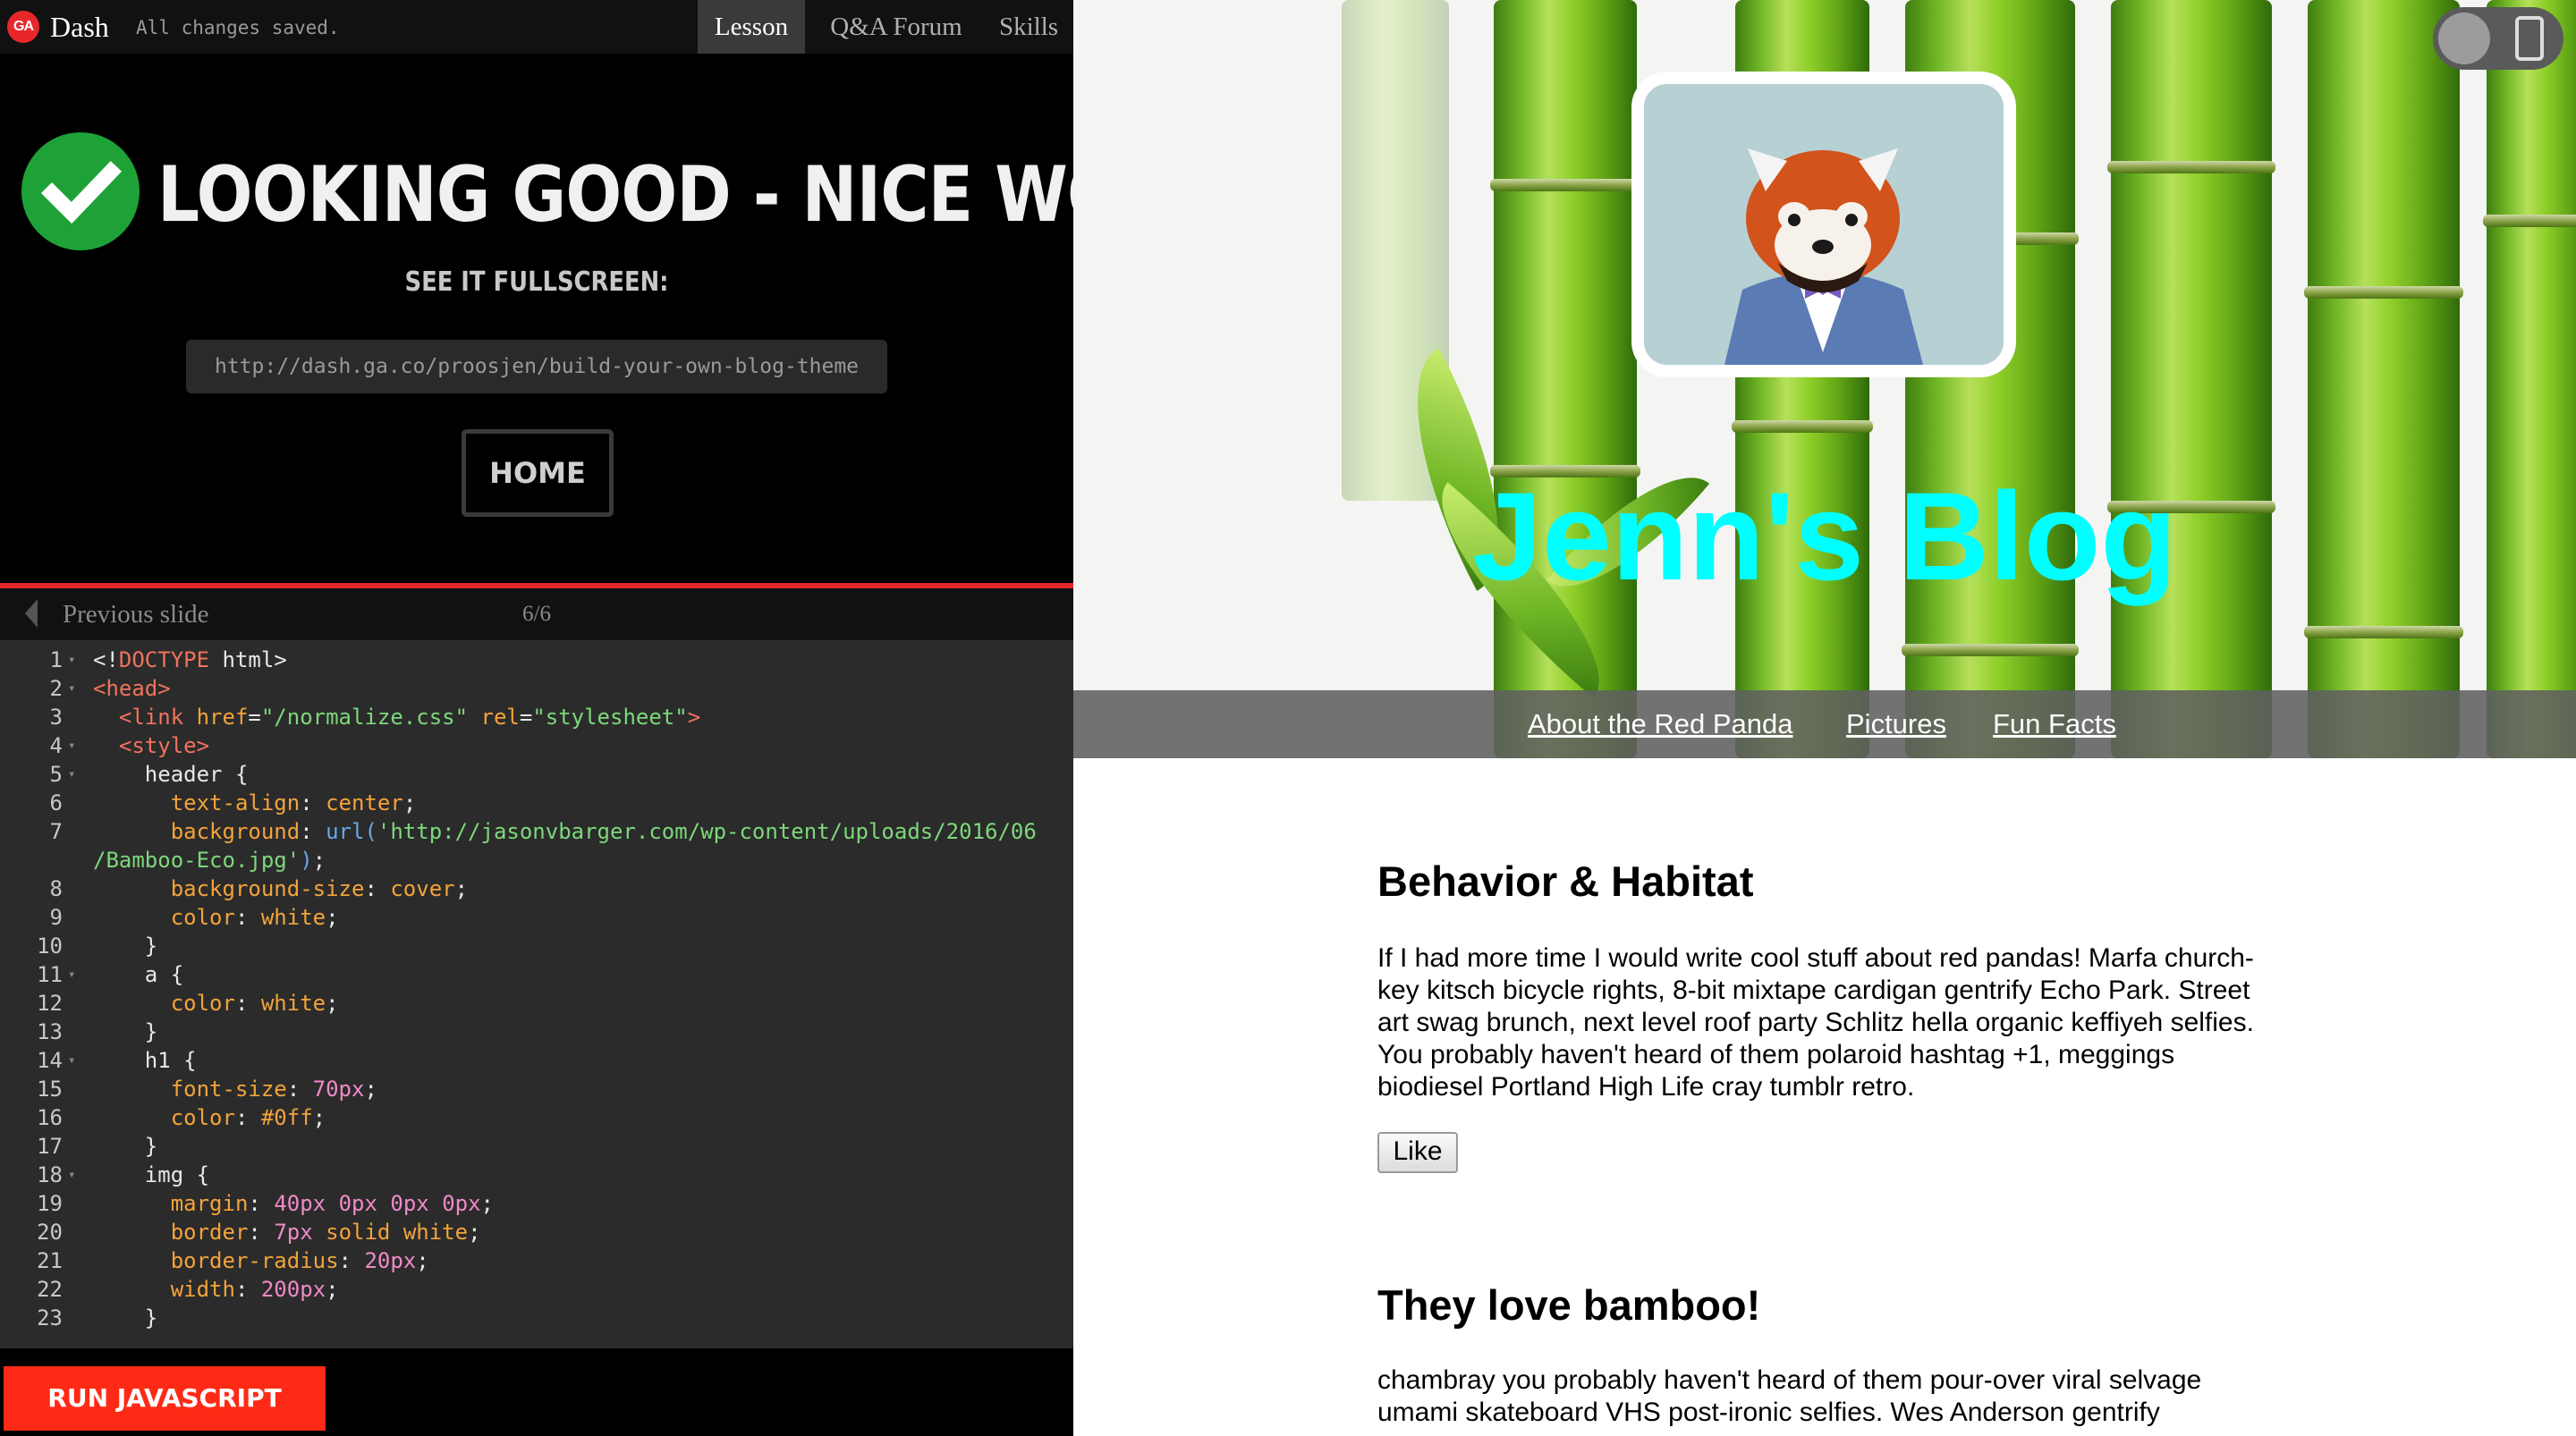  What do you see at coordinates (536, 1146) in the screenshot?
I see `code-line: 17 }` at bounding box center [536, 1146].